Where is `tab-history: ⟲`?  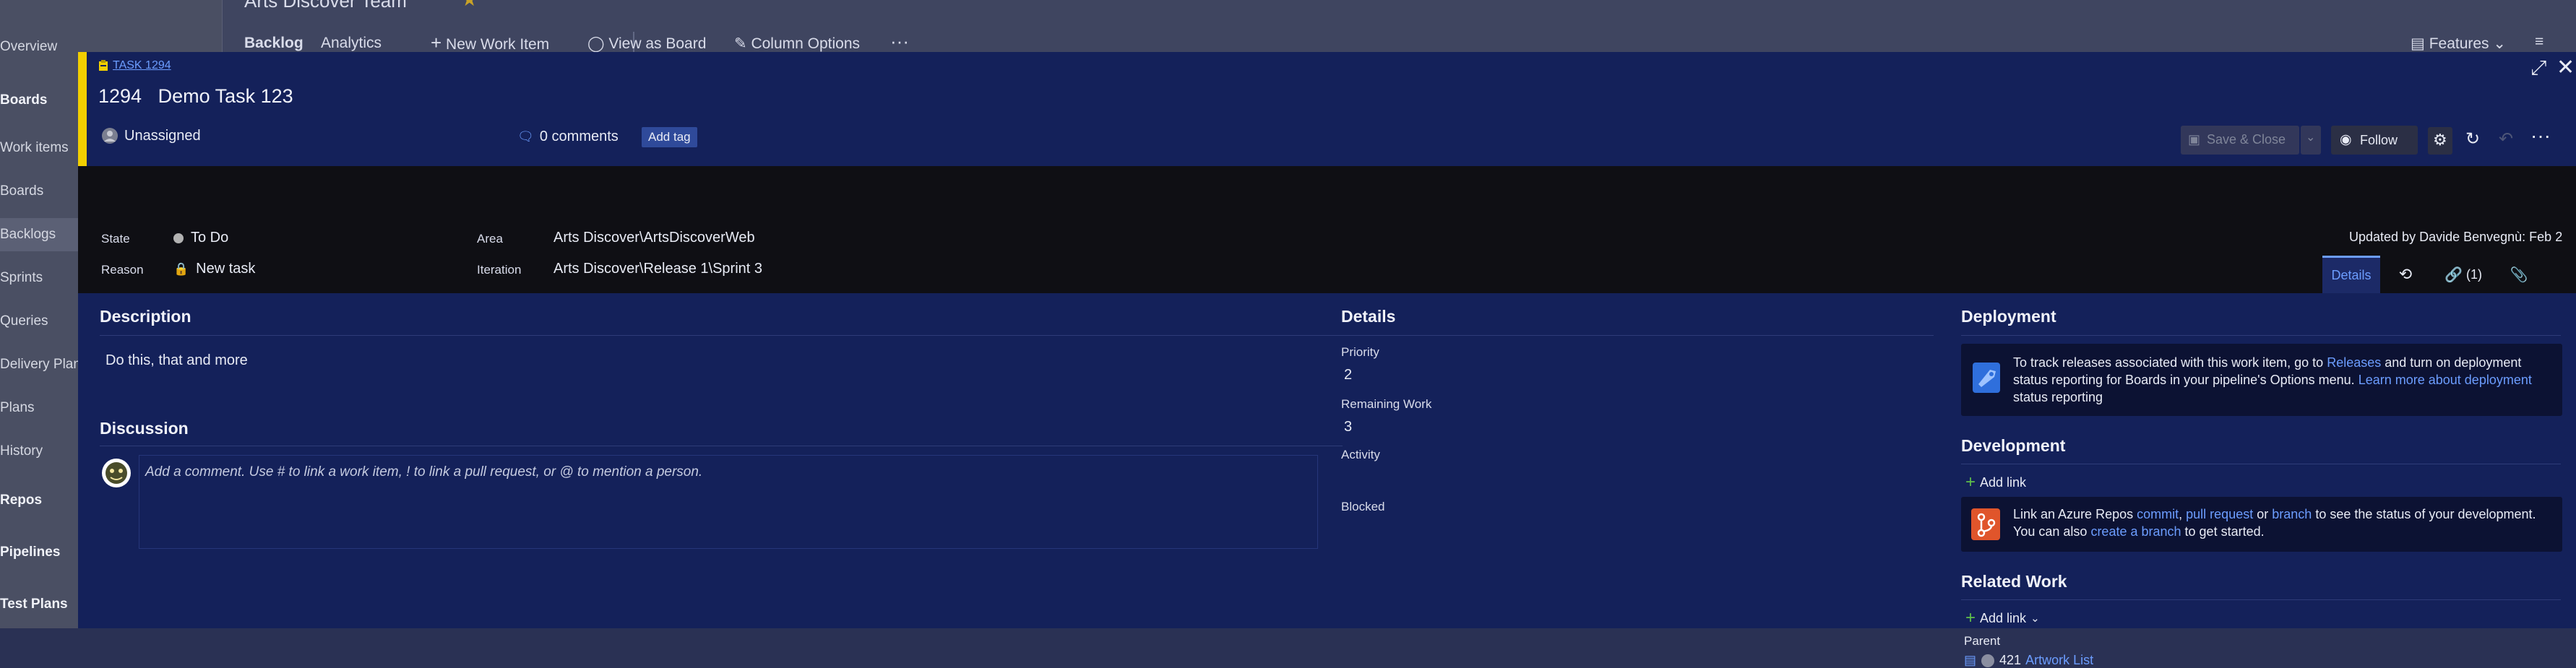
tab-history: ⟲ is located at coordinates (2405, 274).